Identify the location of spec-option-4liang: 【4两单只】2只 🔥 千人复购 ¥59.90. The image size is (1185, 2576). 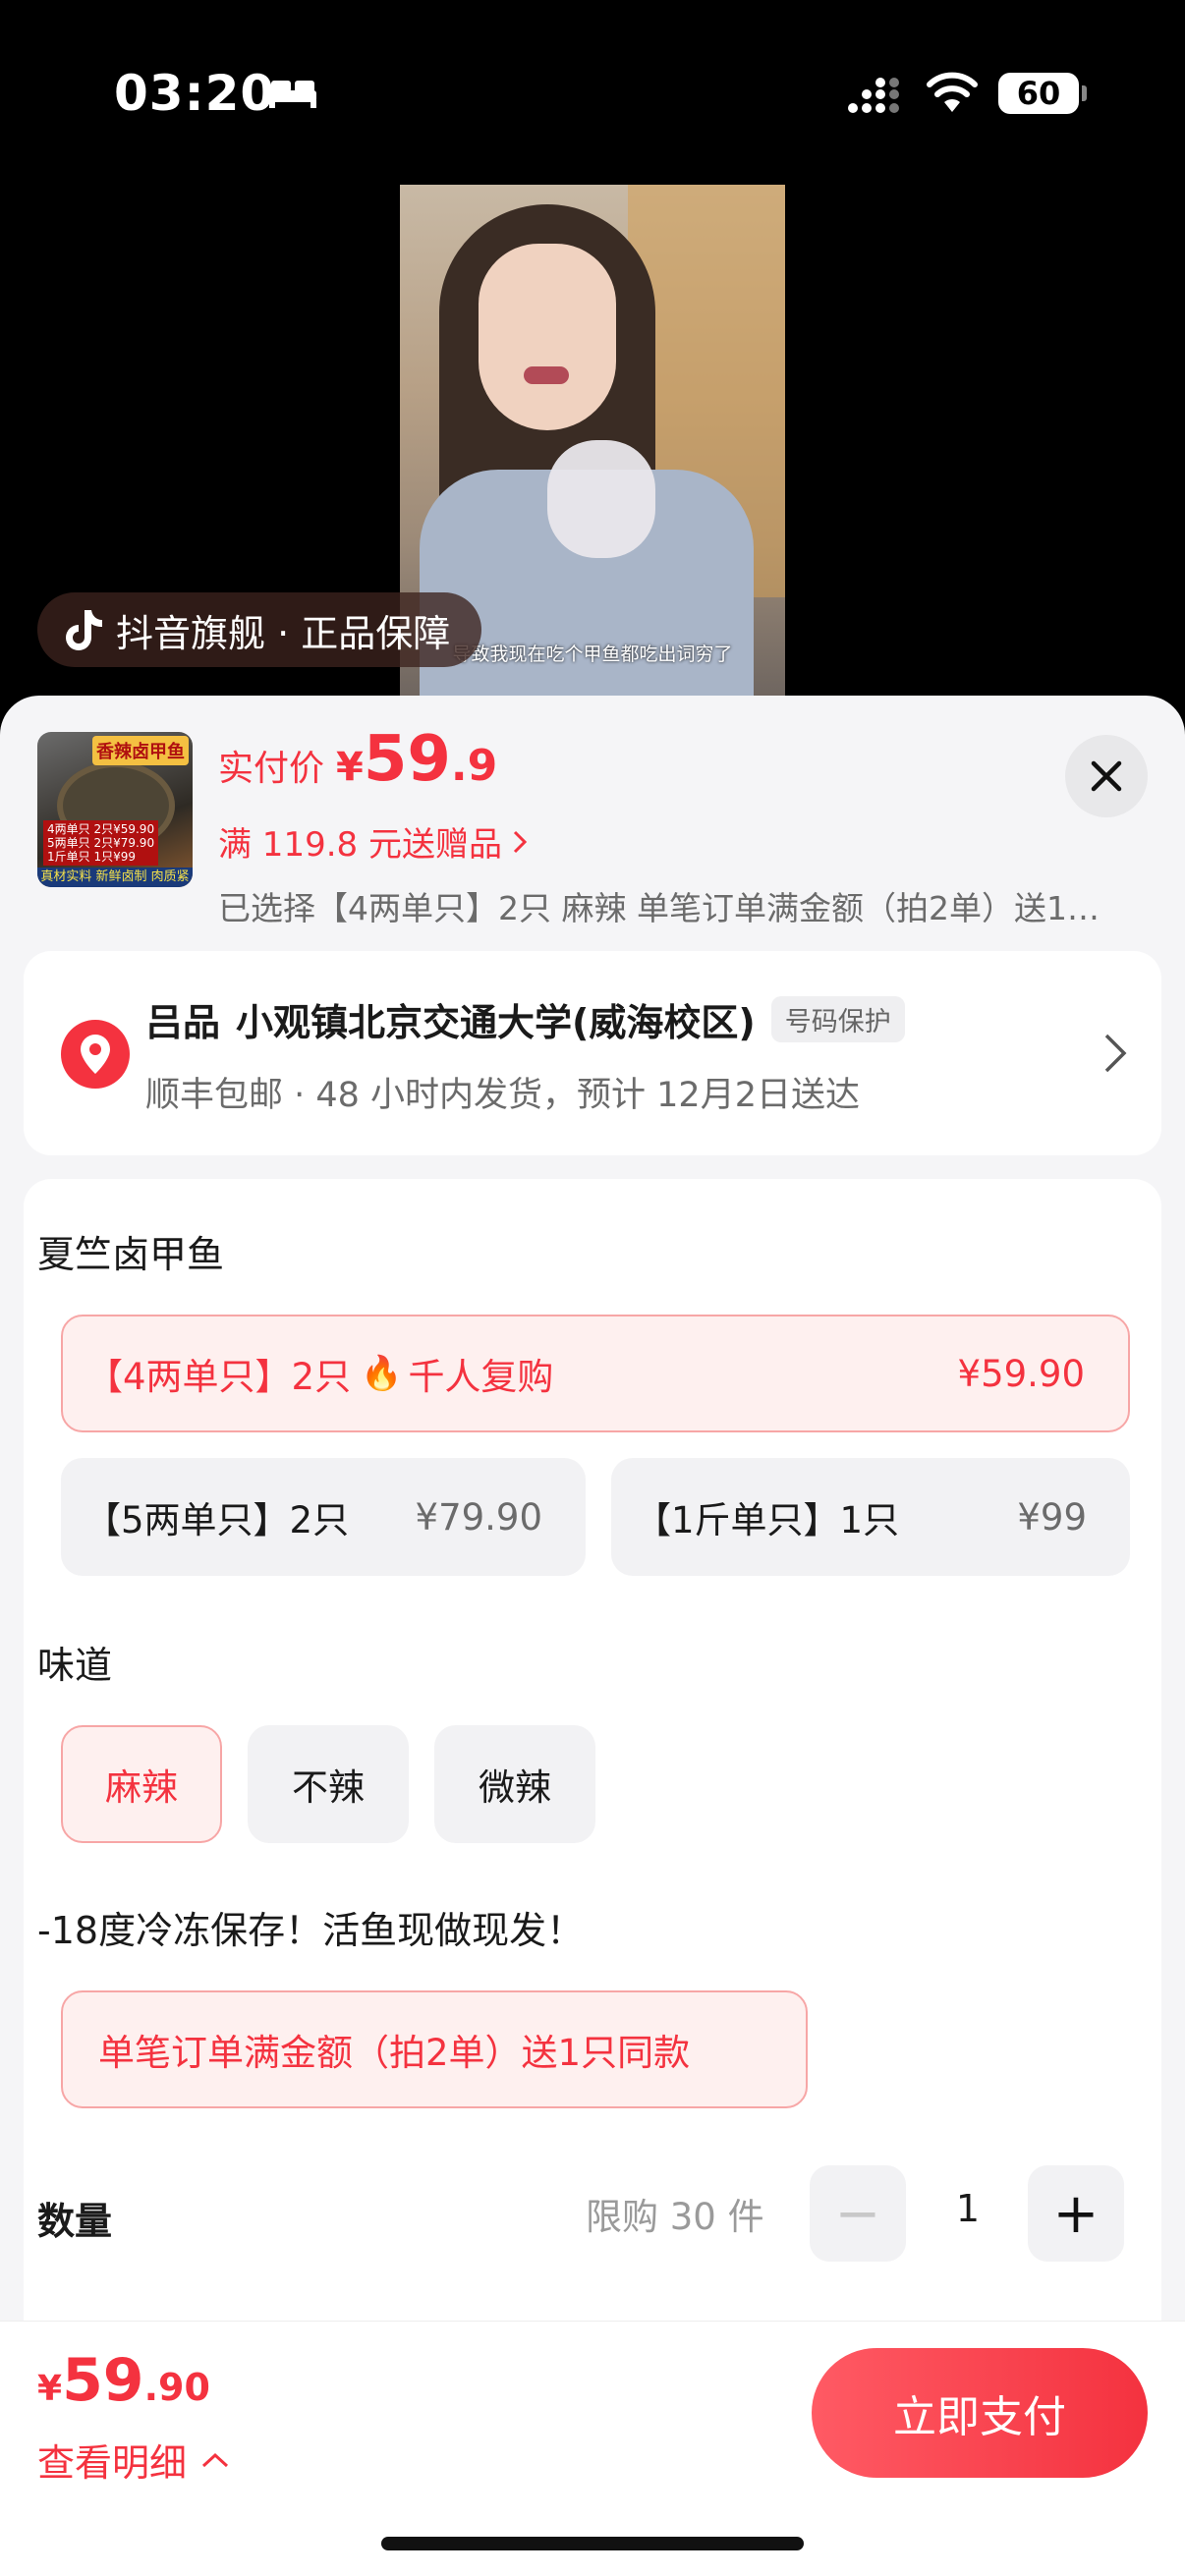
(596, 1373).